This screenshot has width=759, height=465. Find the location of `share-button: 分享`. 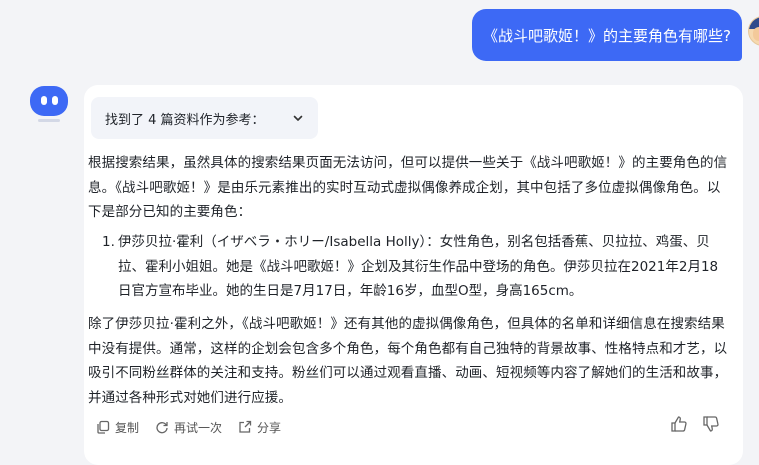

share-button: 分享 is located at coordinates (259, 427).